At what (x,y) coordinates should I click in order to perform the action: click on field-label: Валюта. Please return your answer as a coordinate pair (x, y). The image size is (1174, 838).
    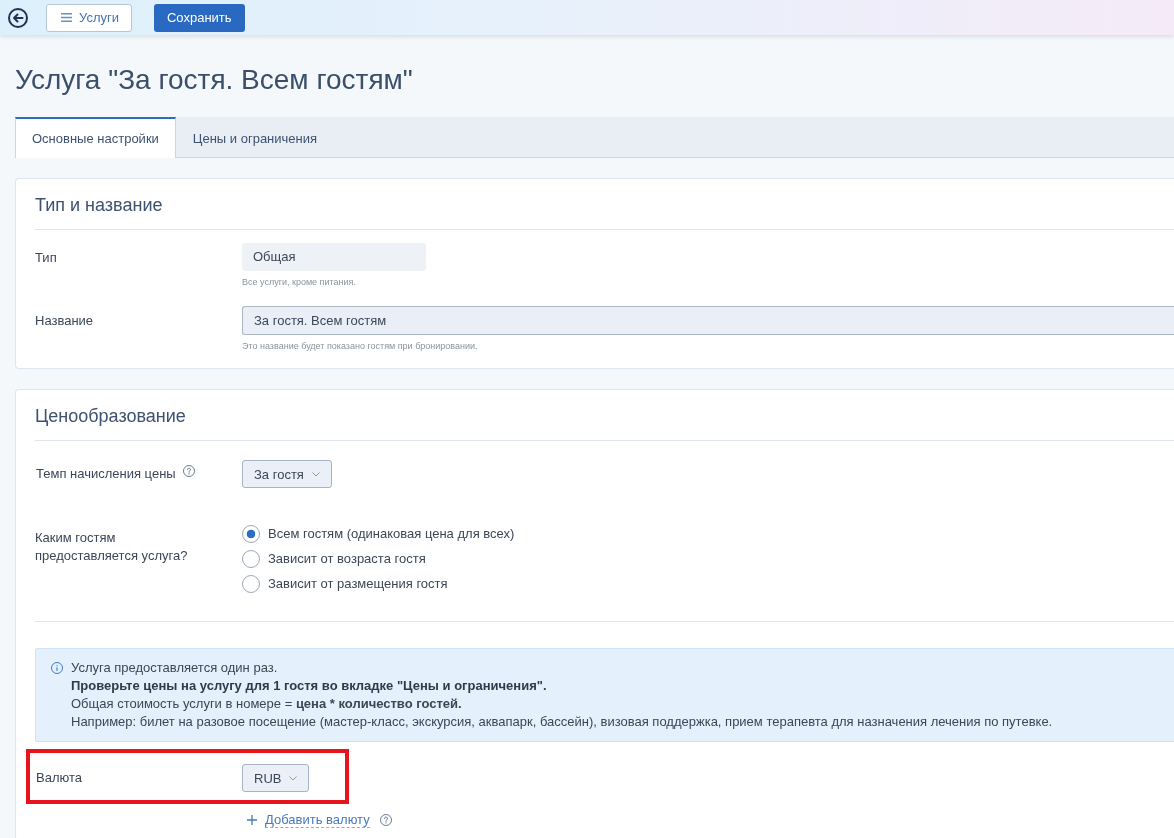
    Looking at the image, I should click on (59, 778).